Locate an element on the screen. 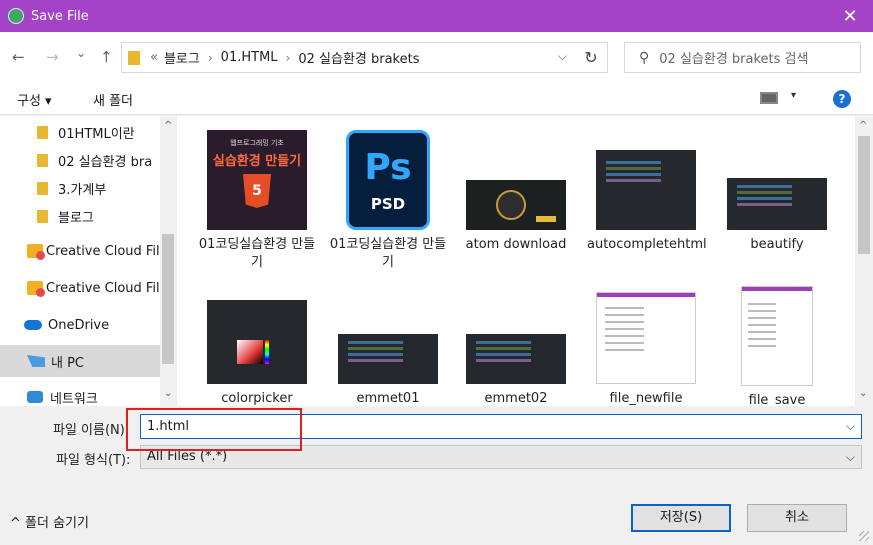 This screenshot has width=873, height=545. file-item: beautify is located at coordinates (777, 216).